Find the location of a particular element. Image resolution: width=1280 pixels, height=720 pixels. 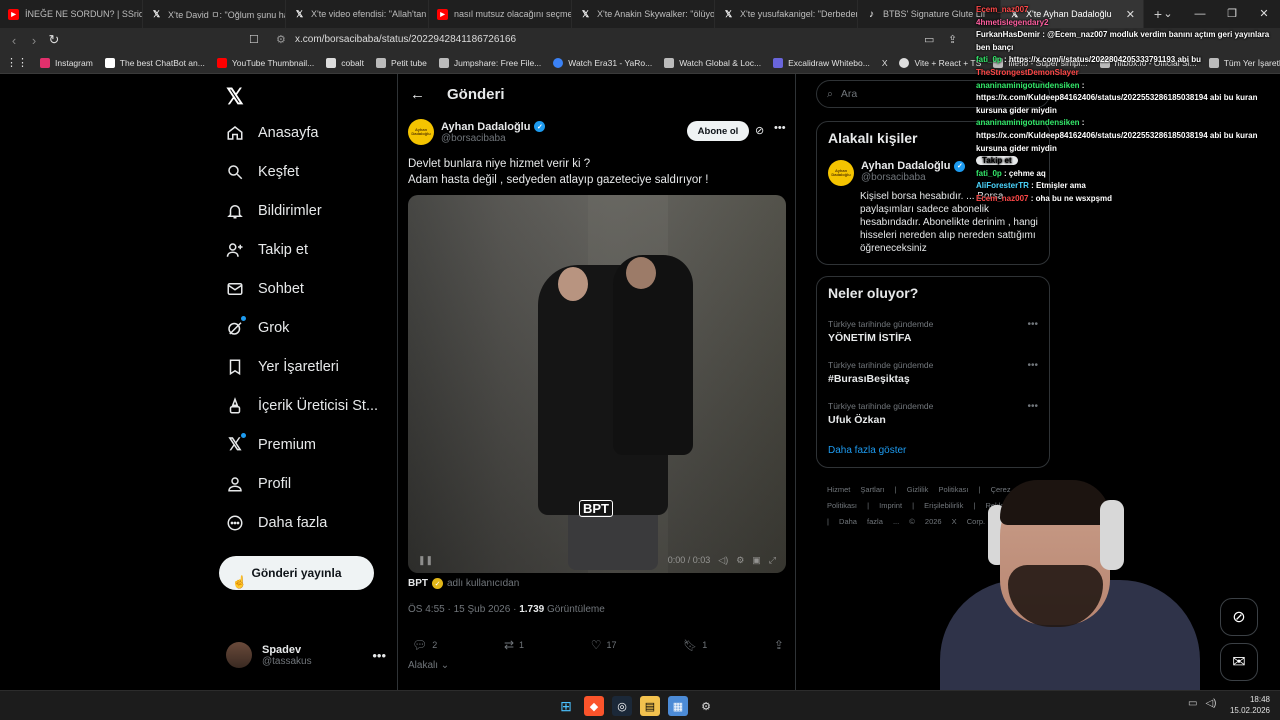

bookmark-item: Vite + React + TS is located at coordinates (940, 62).